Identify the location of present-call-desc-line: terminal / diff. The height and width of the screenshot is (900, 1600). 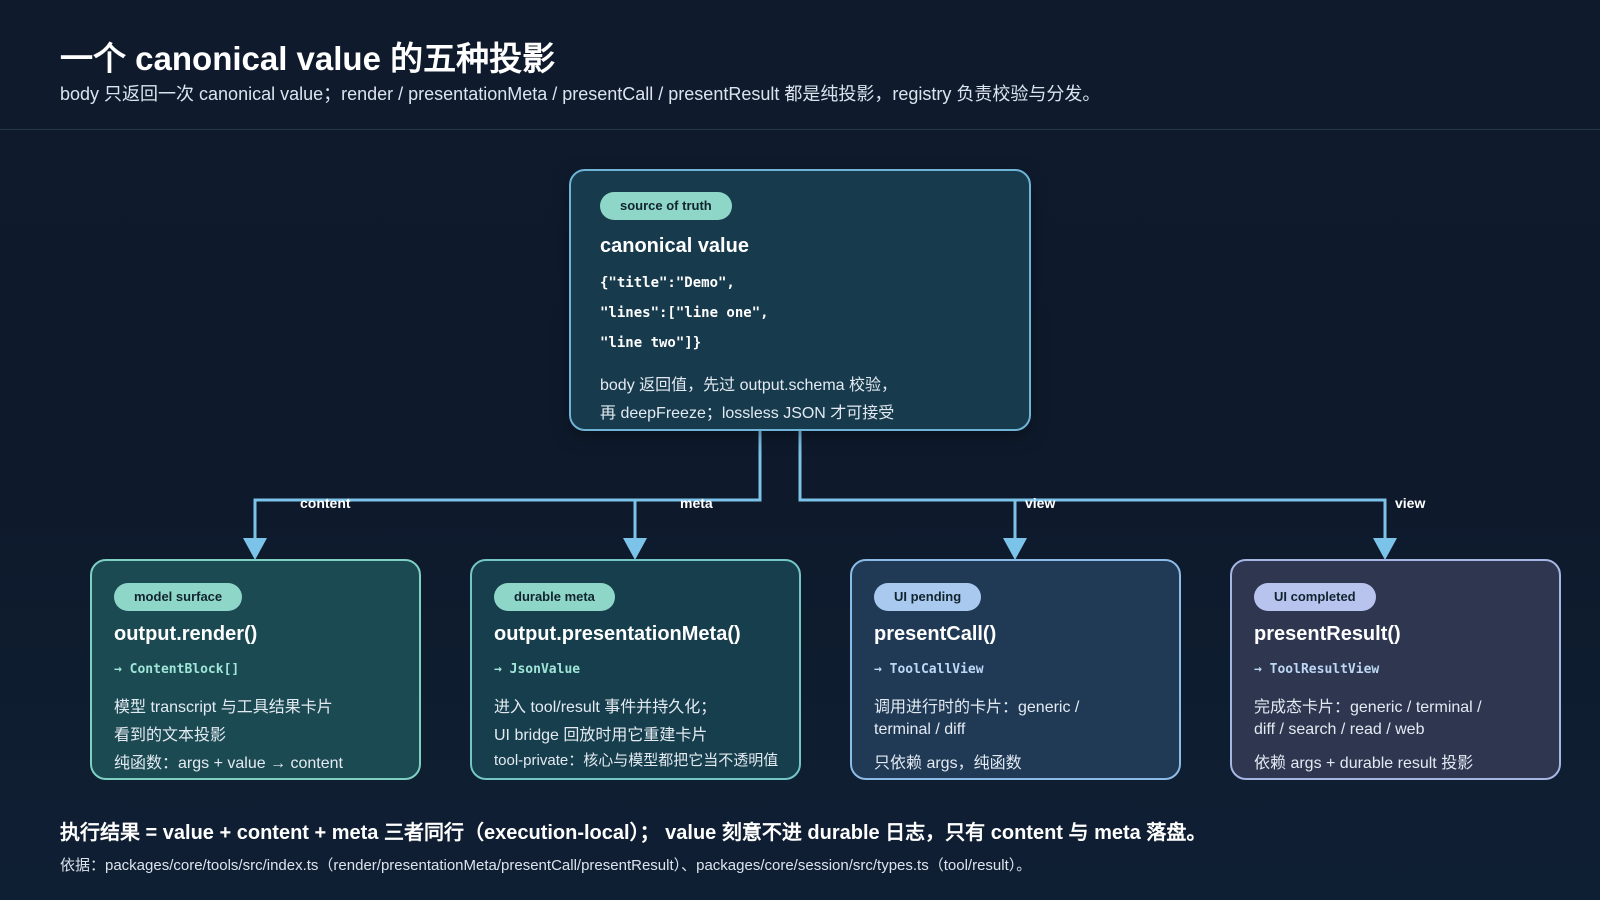
(920, 729).